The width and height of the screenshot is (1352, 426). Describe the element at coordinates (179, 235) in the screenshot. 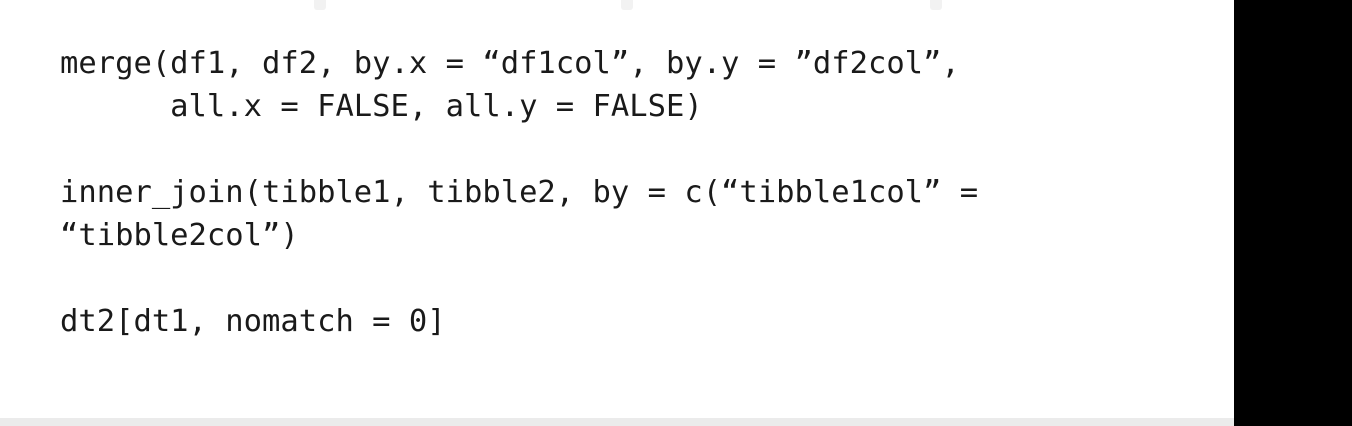

I see `code-line-inner-join-args: “tibble2col”)` at that location.